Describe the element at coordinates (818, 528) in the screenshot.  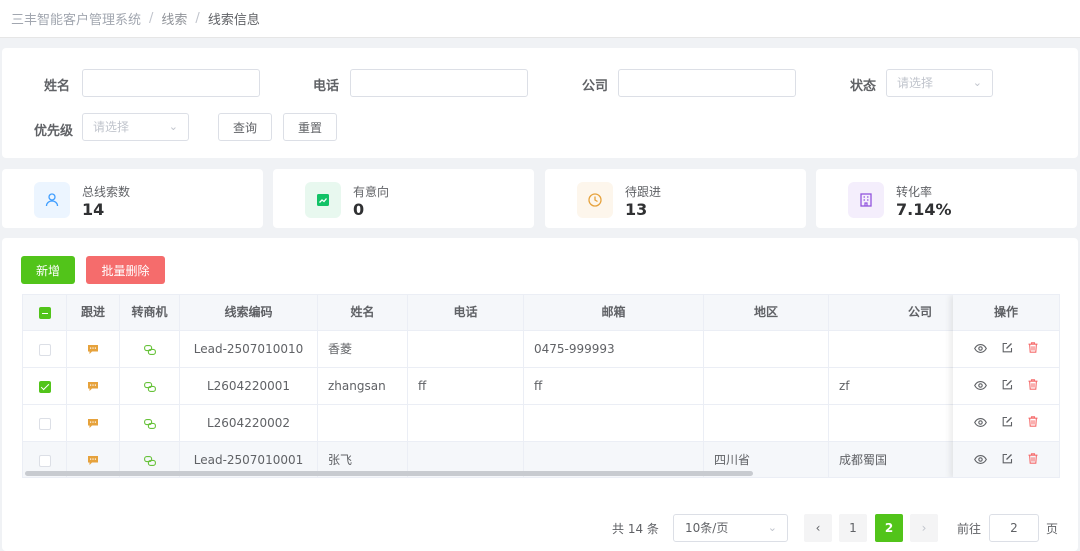
I see `prev-page-button: ‹` at that location.